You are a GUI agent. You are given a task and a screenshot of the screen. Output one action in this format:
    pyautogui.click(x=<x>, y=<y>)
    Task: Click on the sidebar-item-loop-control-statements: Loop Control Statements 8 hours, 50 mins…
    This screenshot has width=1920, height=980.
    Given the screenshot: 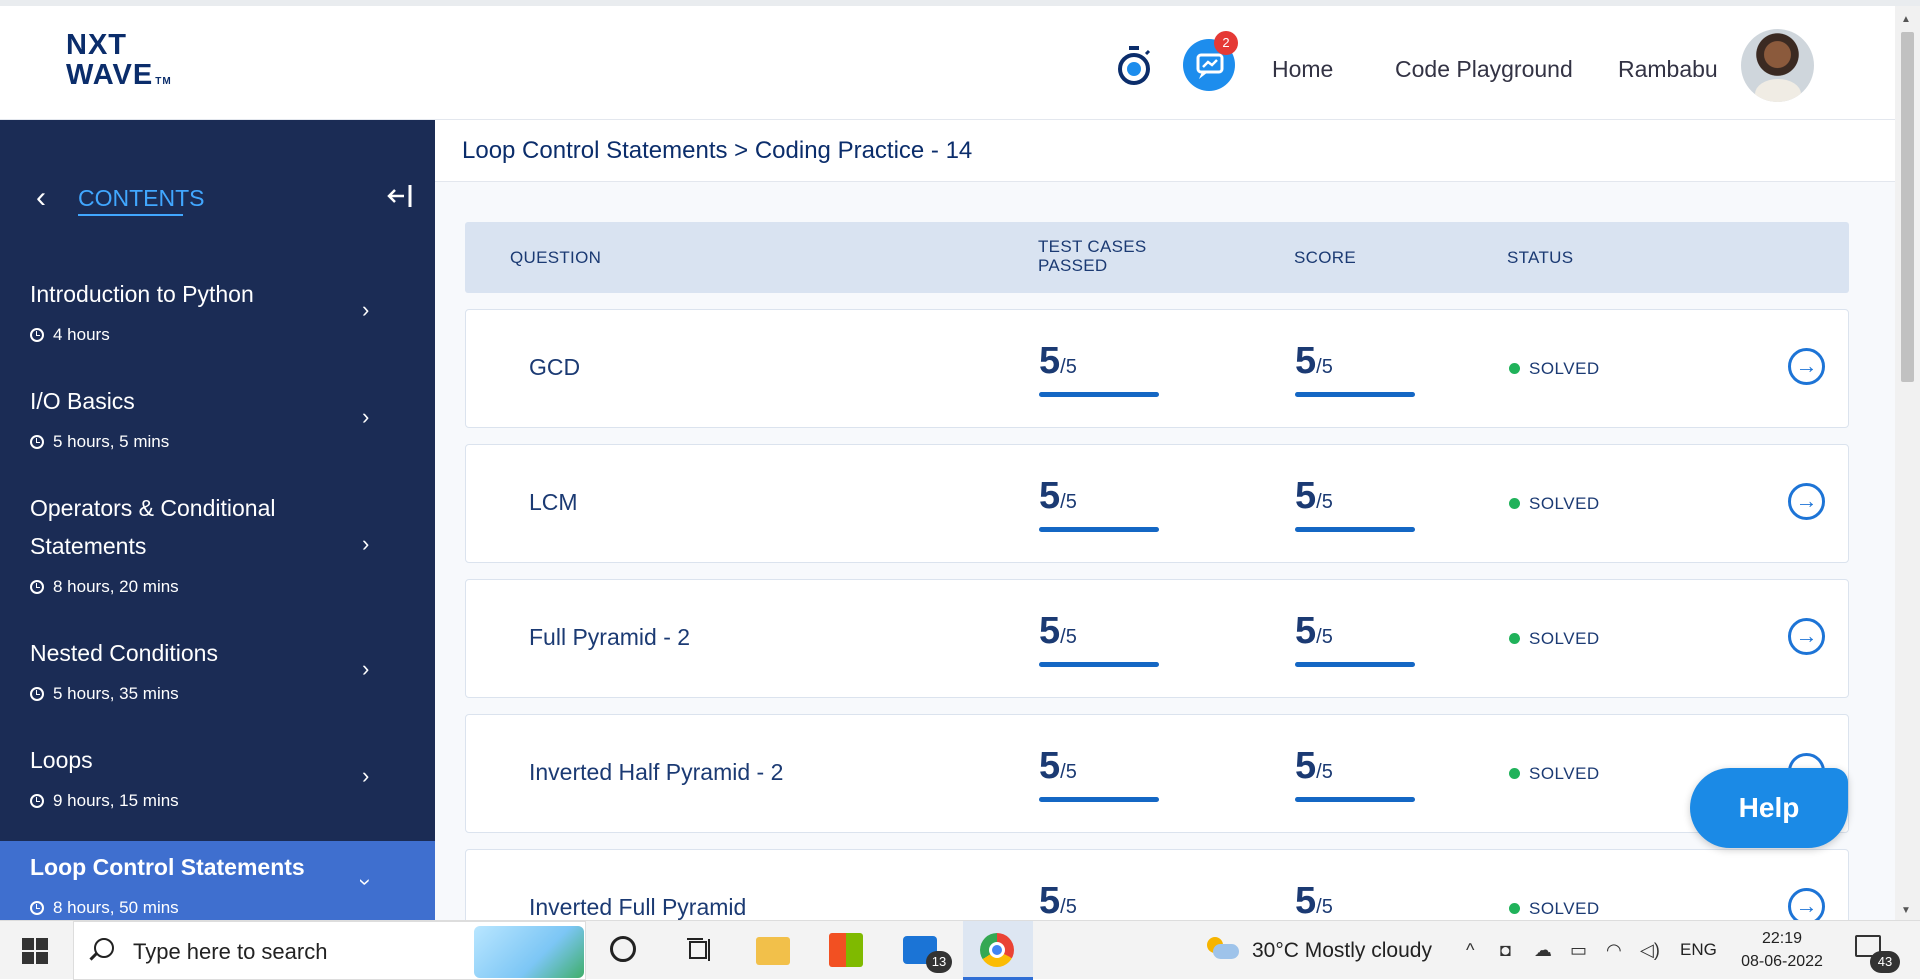 What is the action you would take?
    pyautogui.click(x=217, y=881)
    